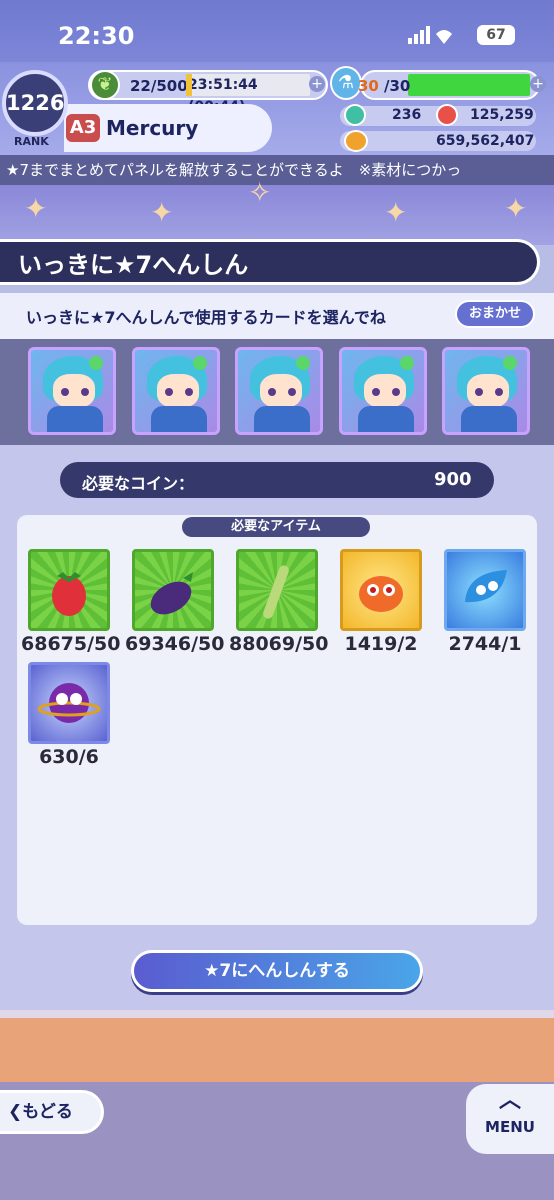 The height and width of the screenshot is (1200, 554). What do you see at coordinates (69, 757) in the screenshot?
I see `item-qty: 630/6` at bounding box center [69, 757].